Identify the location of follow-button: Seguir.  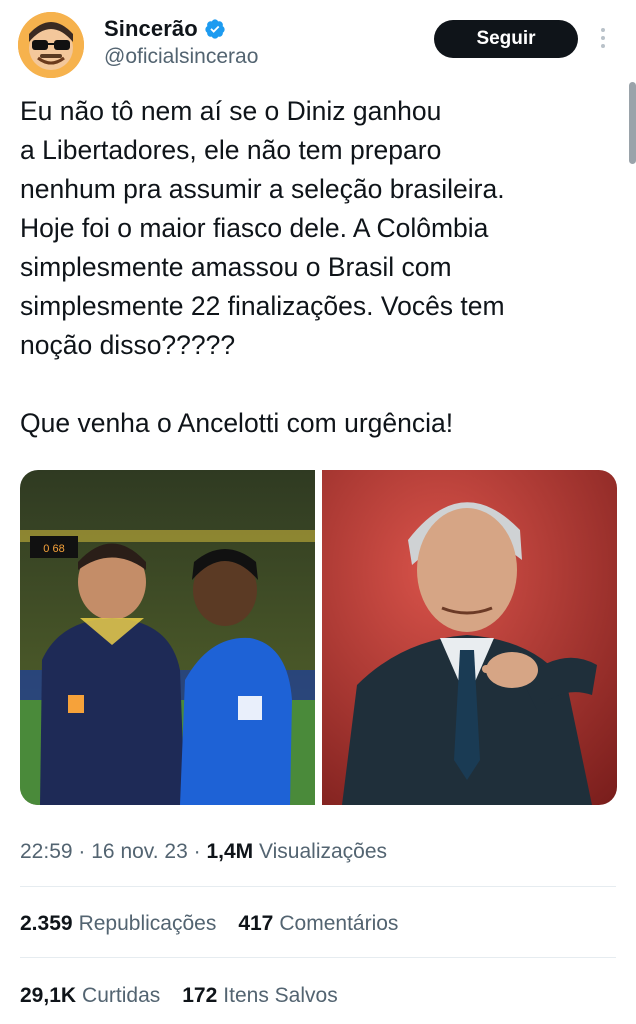
(506, 39).